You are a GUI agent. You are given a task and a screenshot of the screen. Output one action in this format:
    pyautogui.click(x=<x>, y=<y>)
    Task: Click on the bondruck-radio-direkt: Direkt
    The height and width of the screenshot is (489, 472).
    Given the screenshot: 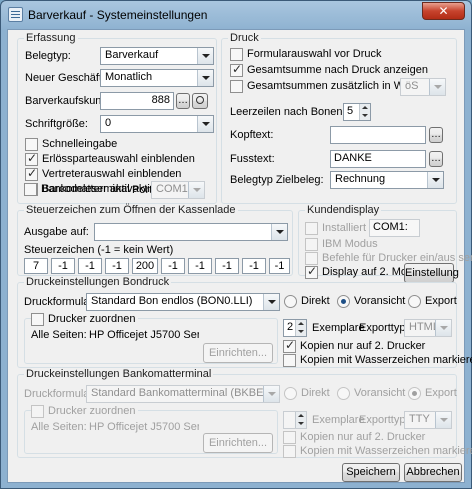 What is the action you would take?
    pyautogui.click(x=307, y=302)
    